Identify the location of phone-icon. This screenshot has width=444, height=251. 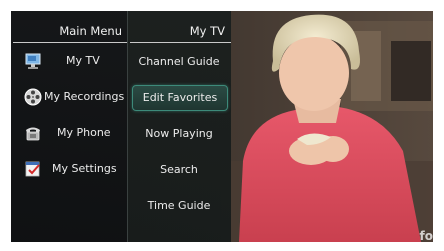
(33, 133).